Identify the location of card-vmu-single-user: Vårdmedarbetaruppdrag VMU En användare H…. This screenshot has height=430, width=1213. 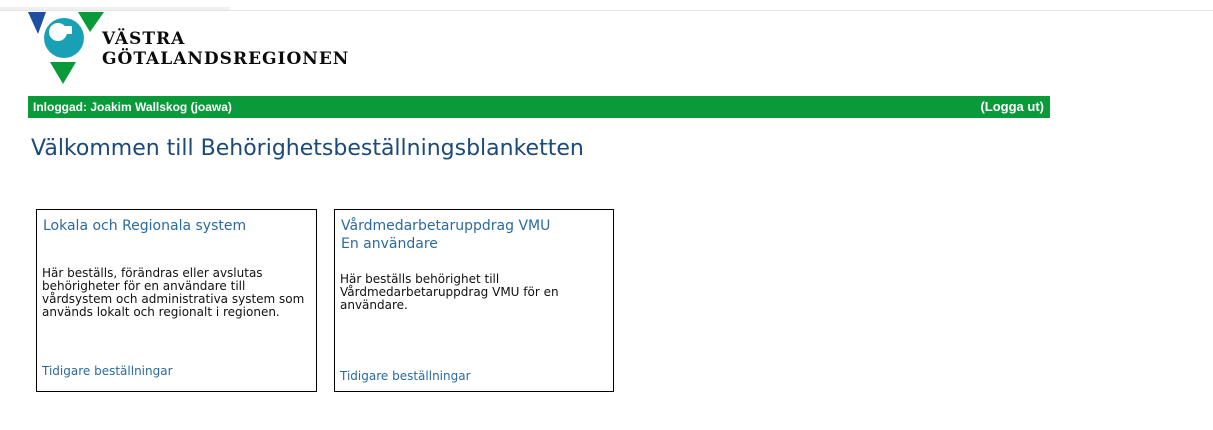
(474, 300).